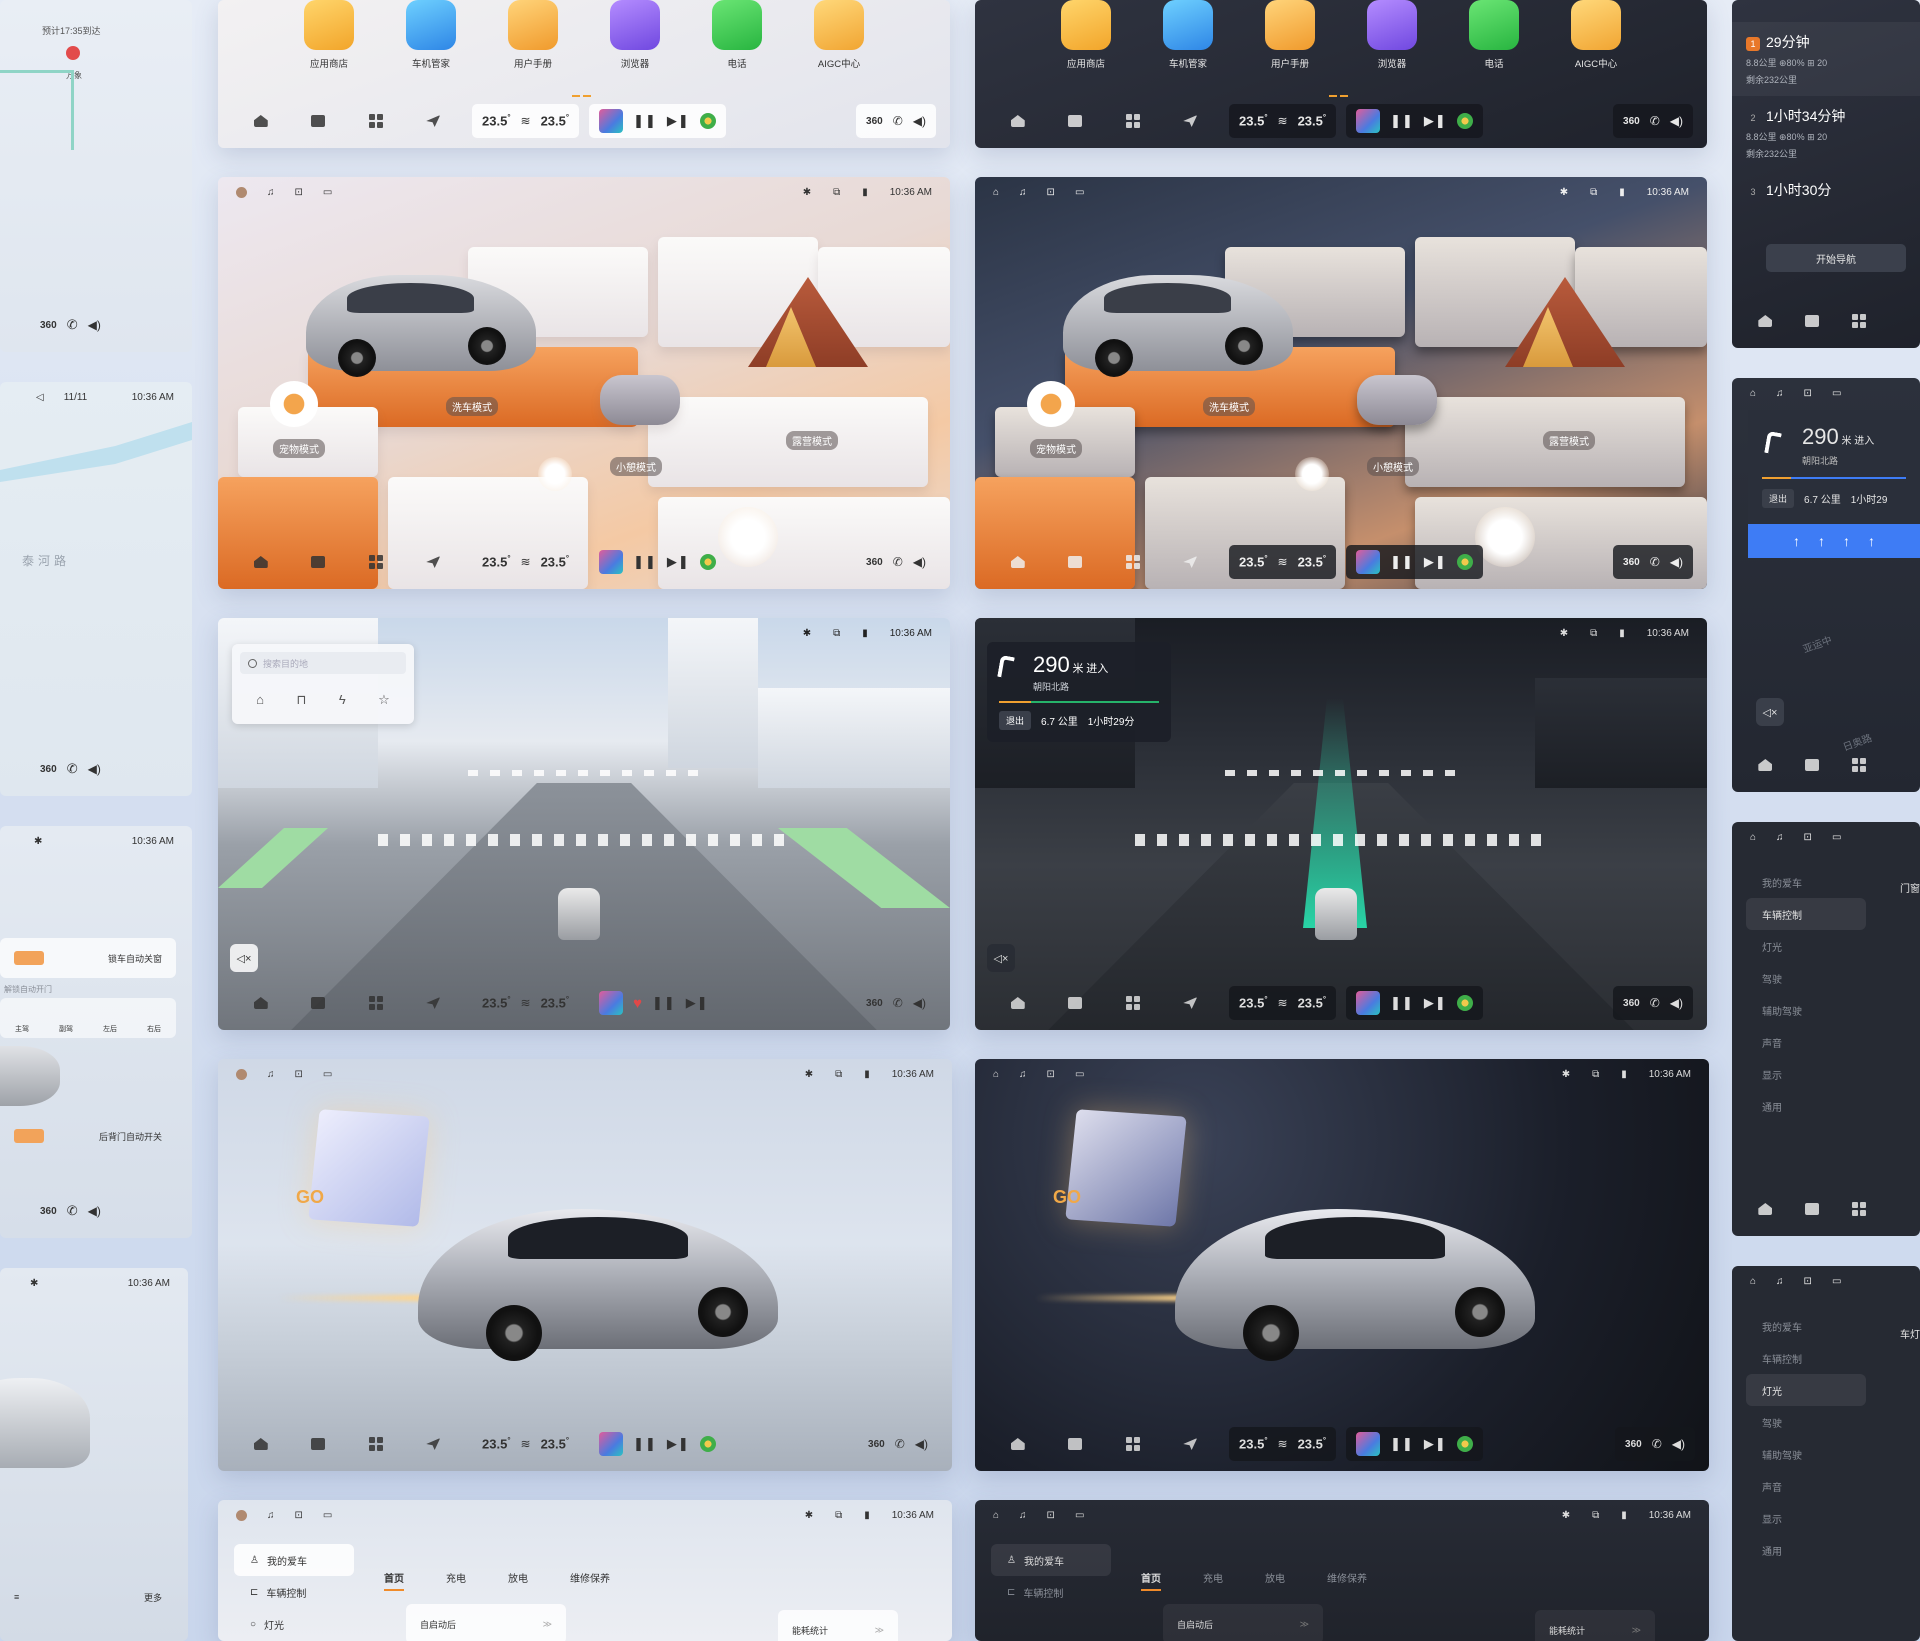 The image size is (1920, 1641). What do you see at coordinates (294, 1592) in the screenshot?
I see `sidebar-item-vehicle-control: ⊏ 车辆控制` at bounding box center [294, 1592].